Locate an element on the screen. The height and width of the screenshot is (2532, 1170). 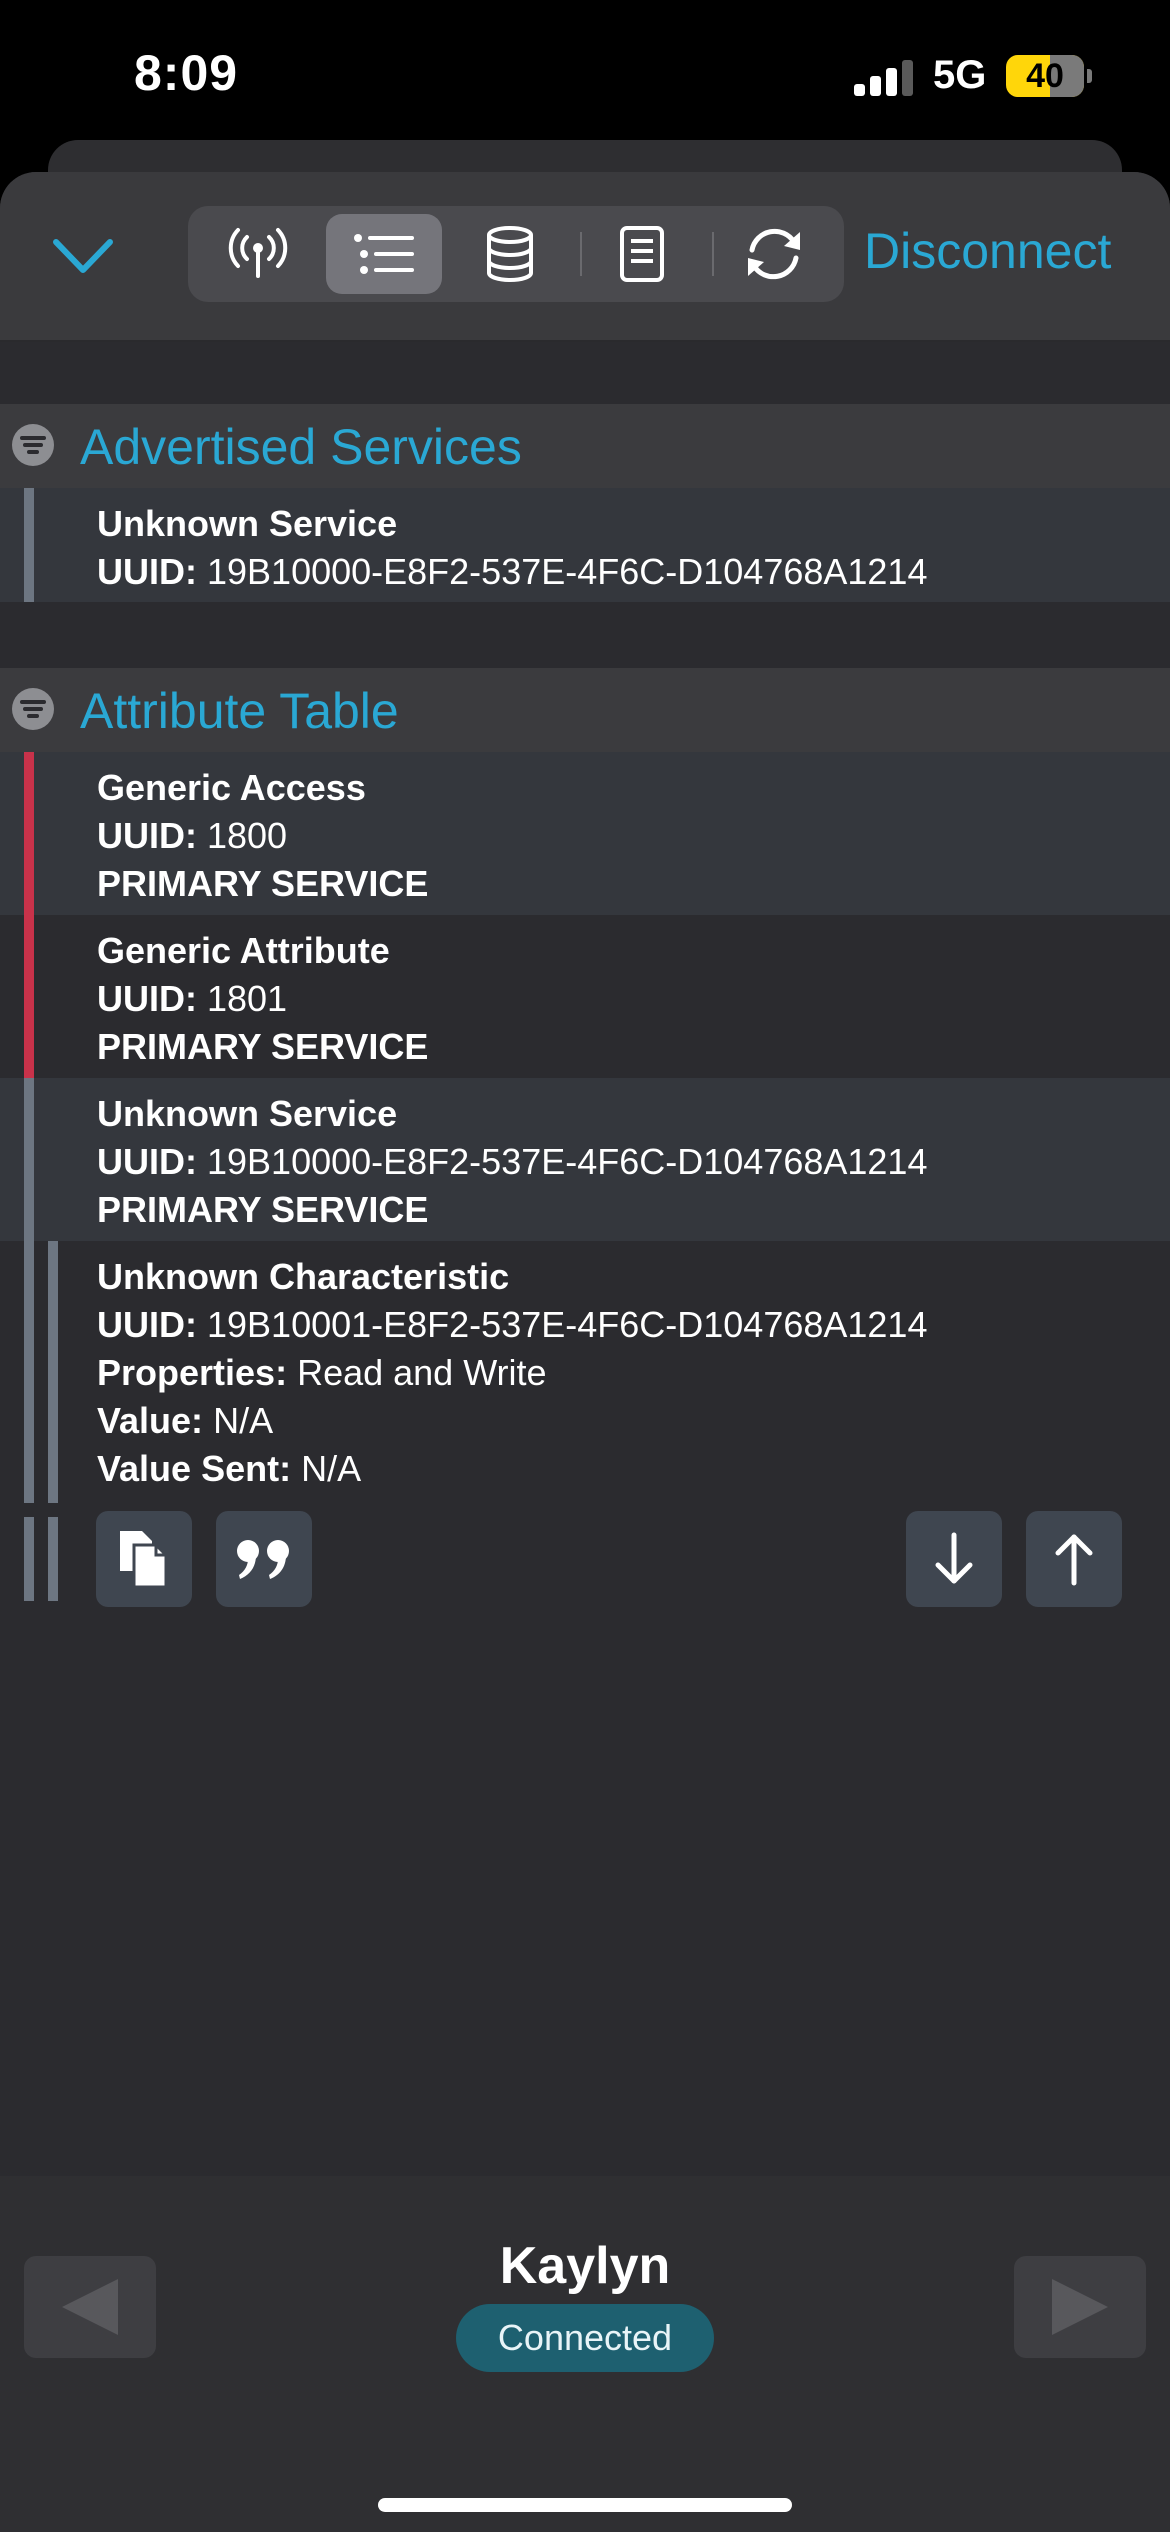
section-title: Attribute Table is located at coordinates (239, 711).